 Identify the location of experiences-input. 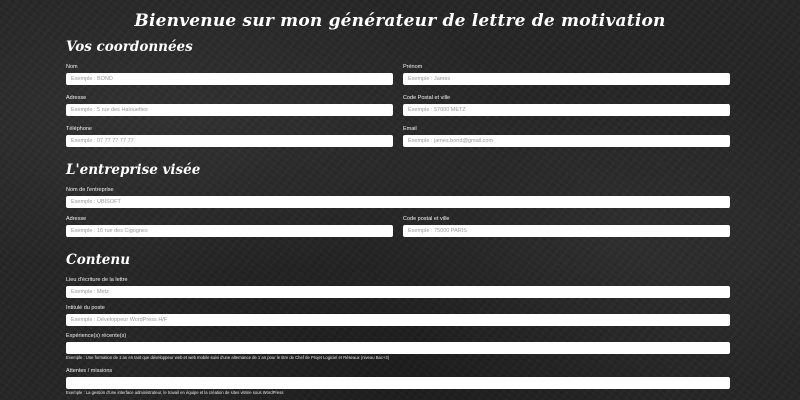
(398, 348).